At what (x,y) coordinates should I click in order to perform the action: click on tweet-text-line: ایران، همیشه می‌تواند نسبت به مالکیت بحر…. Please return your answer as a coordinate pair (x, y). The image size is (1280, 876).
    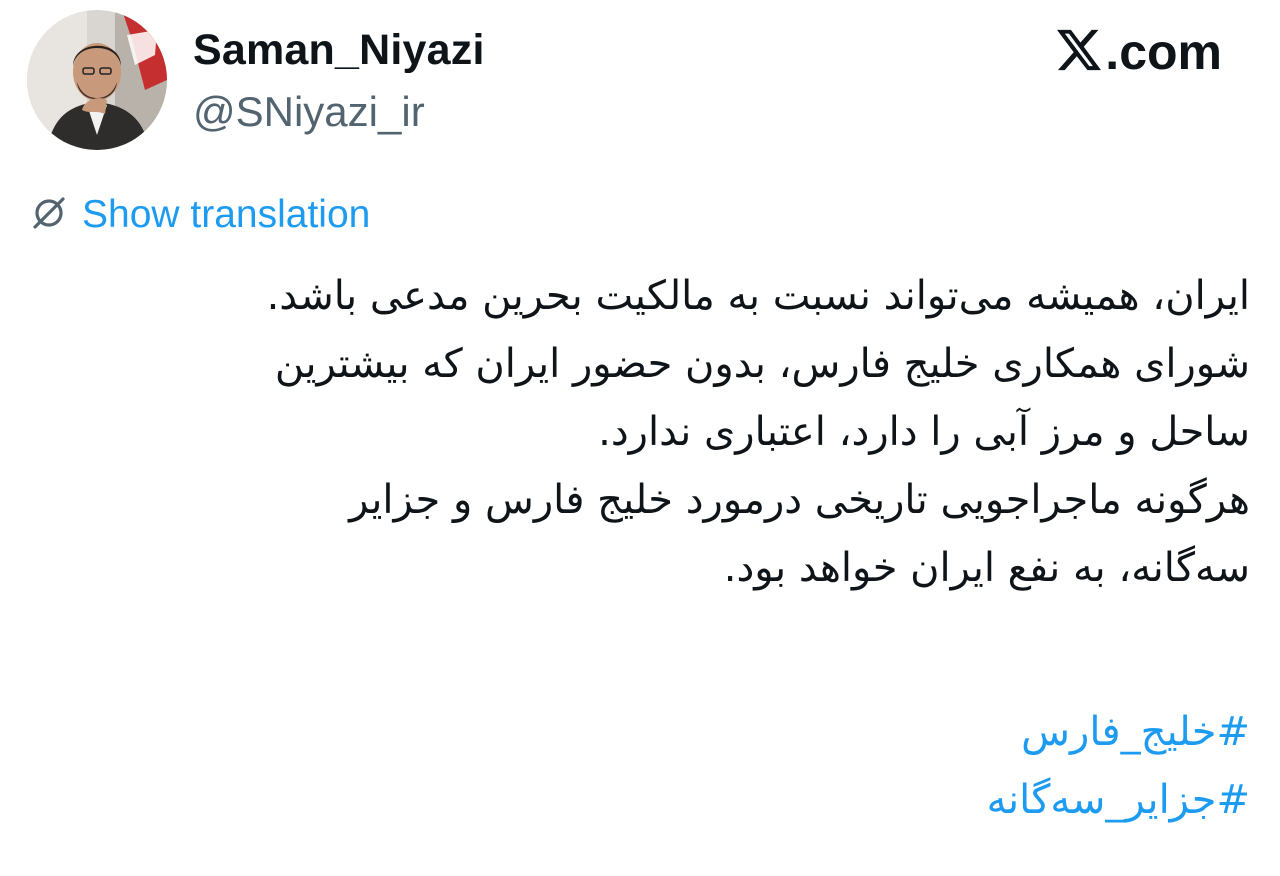
    Looking at the image, I should click on (758, 296).